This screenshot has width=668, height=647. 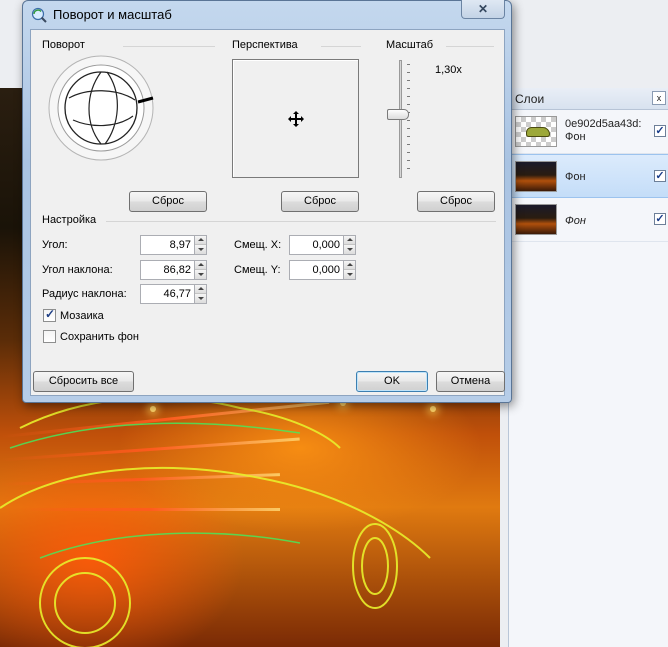 What do you see at coordinates (456, 201) in the screenshot?
I see `scale-reset-button: Сброс` at bounding box center [456, 201].